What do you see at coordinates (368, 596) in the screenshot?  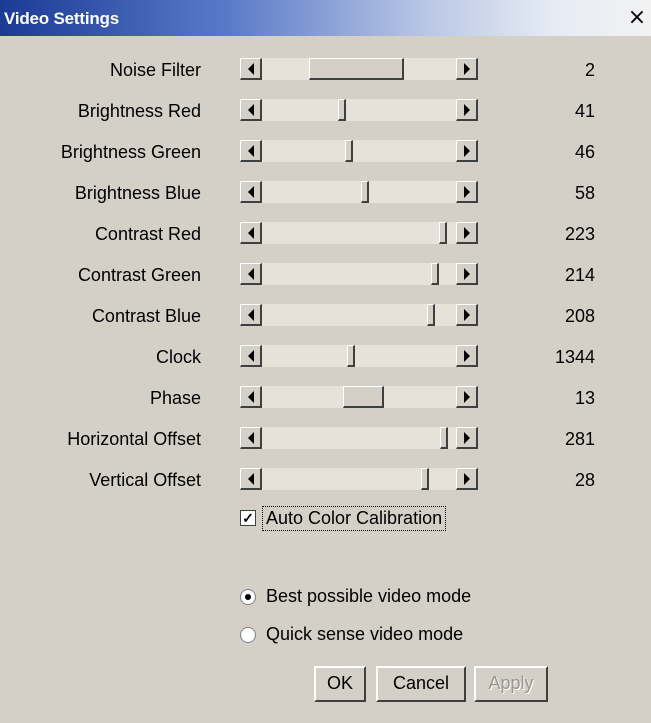 I see `best-video-mode-label: Best possible video mode` at bounding box center [368, 596].